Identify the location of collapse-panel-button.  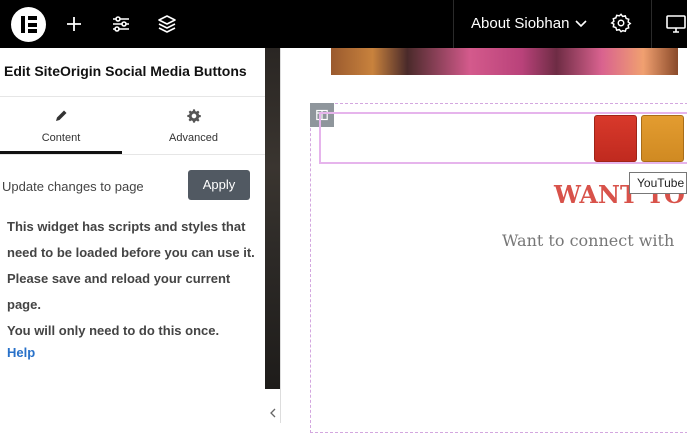
(272, 406).